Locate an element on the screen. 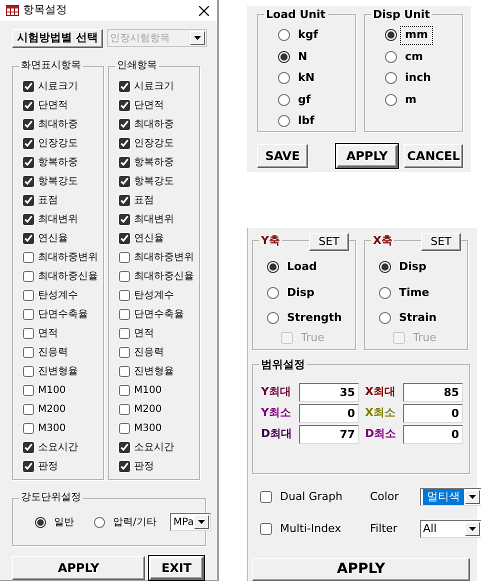 Image resolution: width=481 pixels, height=581 pixels. dropdown: All is located at coordinates (450, 529).